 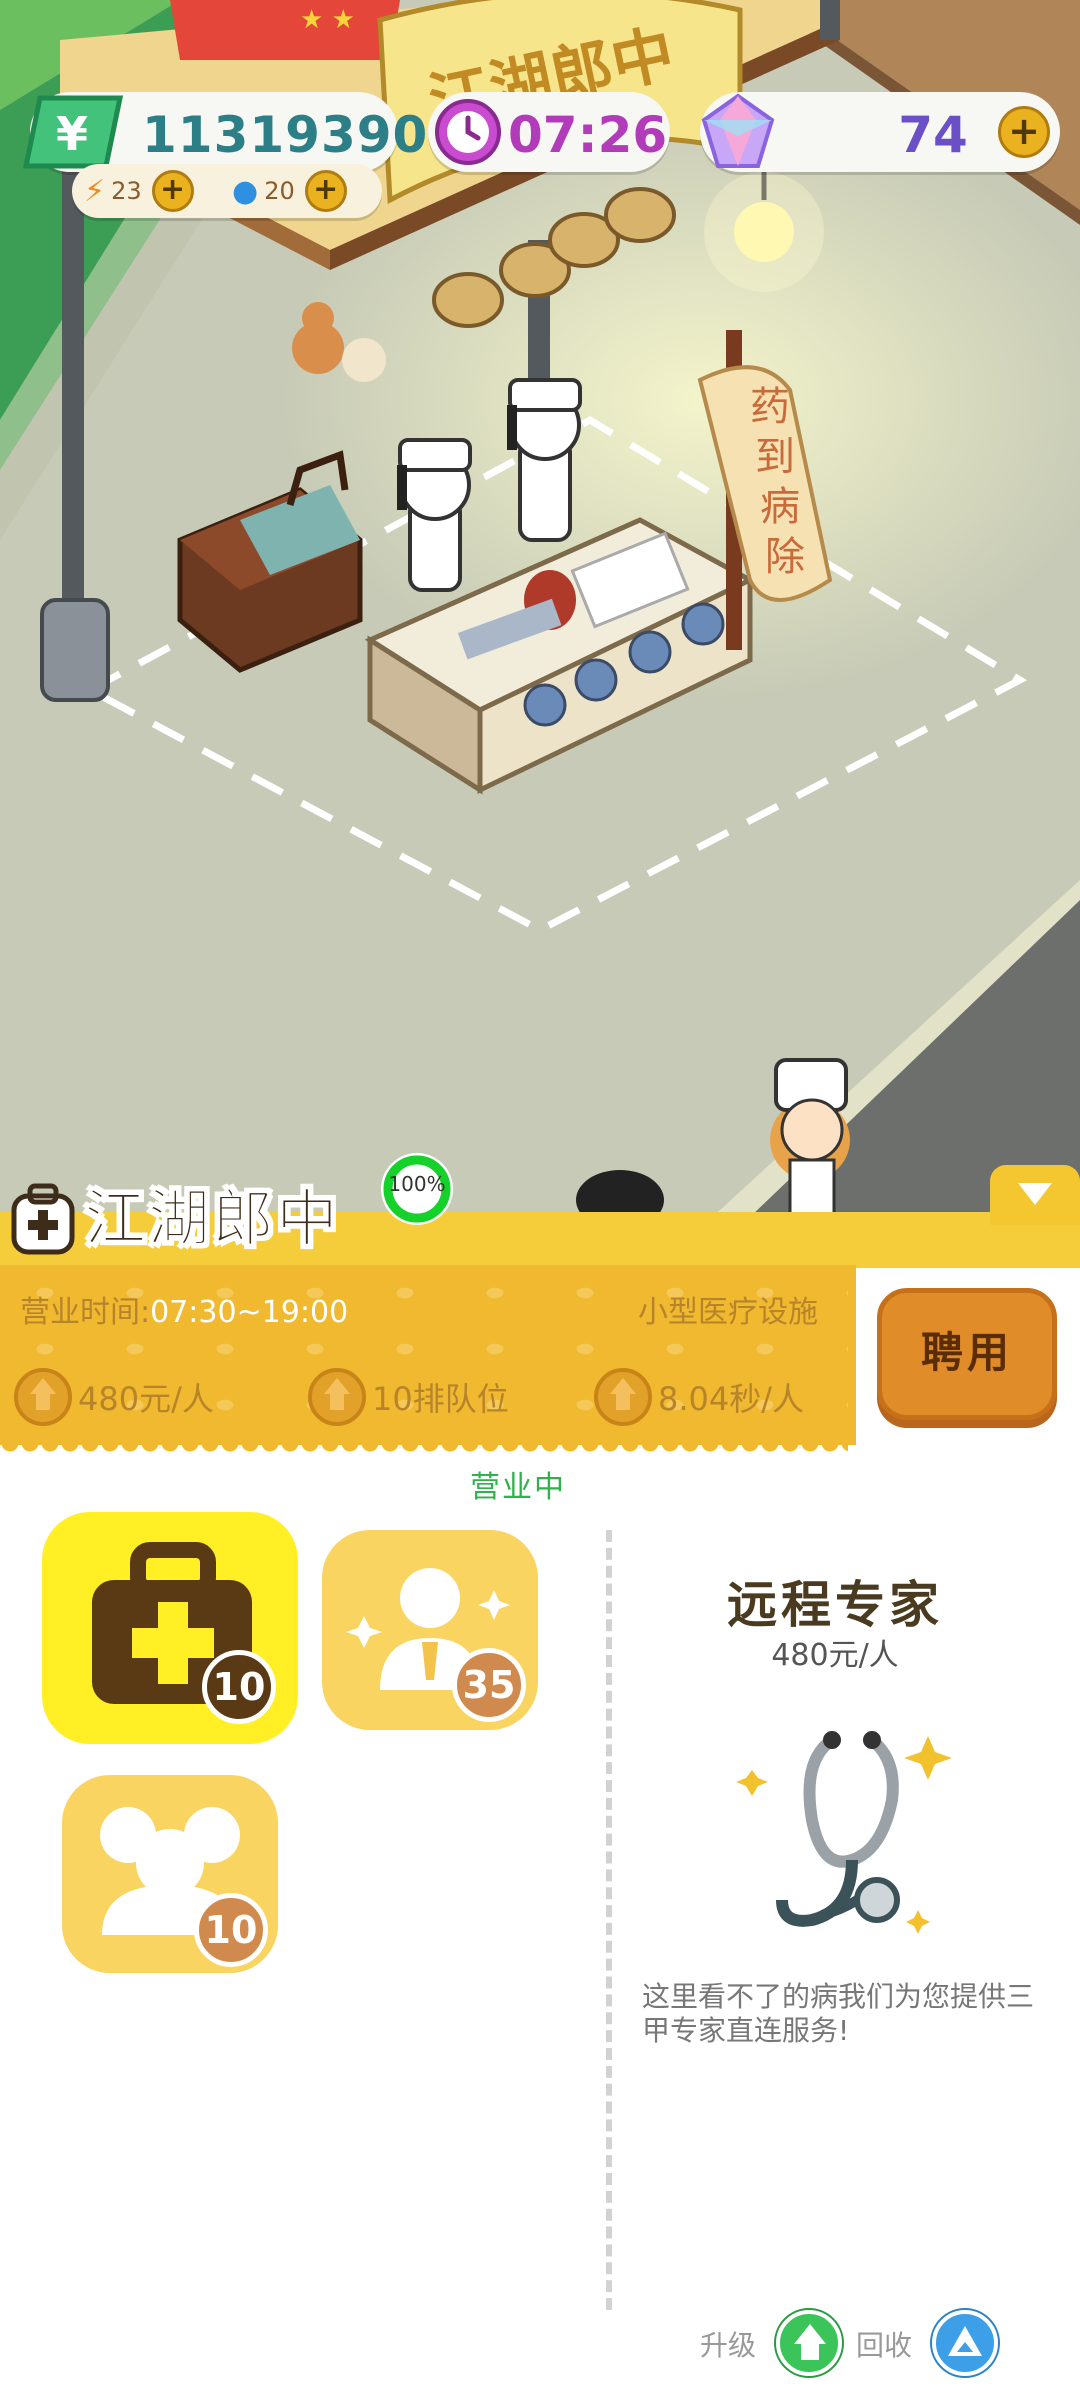 I want to click on stat-price-text: 480元/人, so click(x=146, y=1399).